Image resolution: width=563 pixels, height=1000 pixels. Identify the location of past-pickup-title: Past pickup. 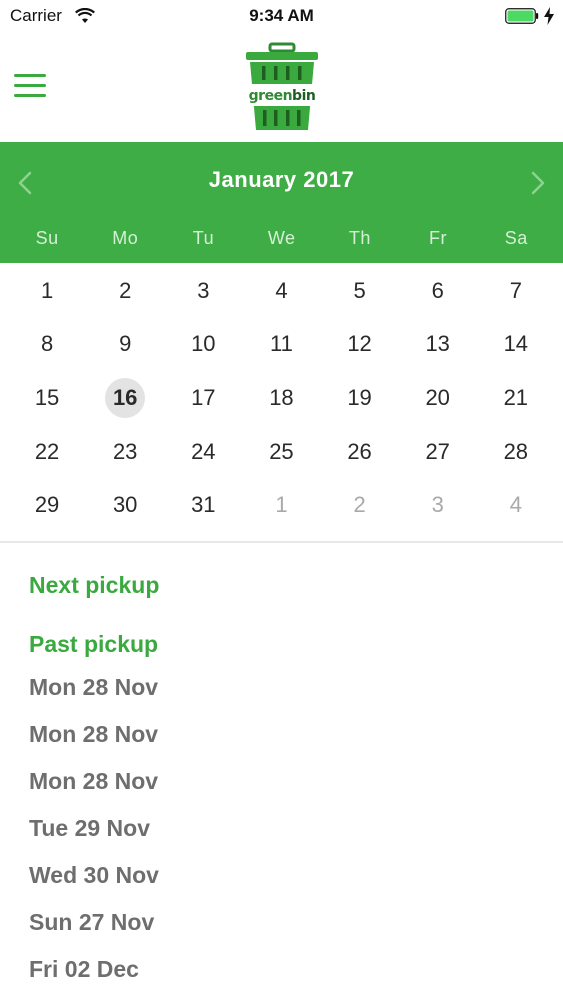
(94, 644).